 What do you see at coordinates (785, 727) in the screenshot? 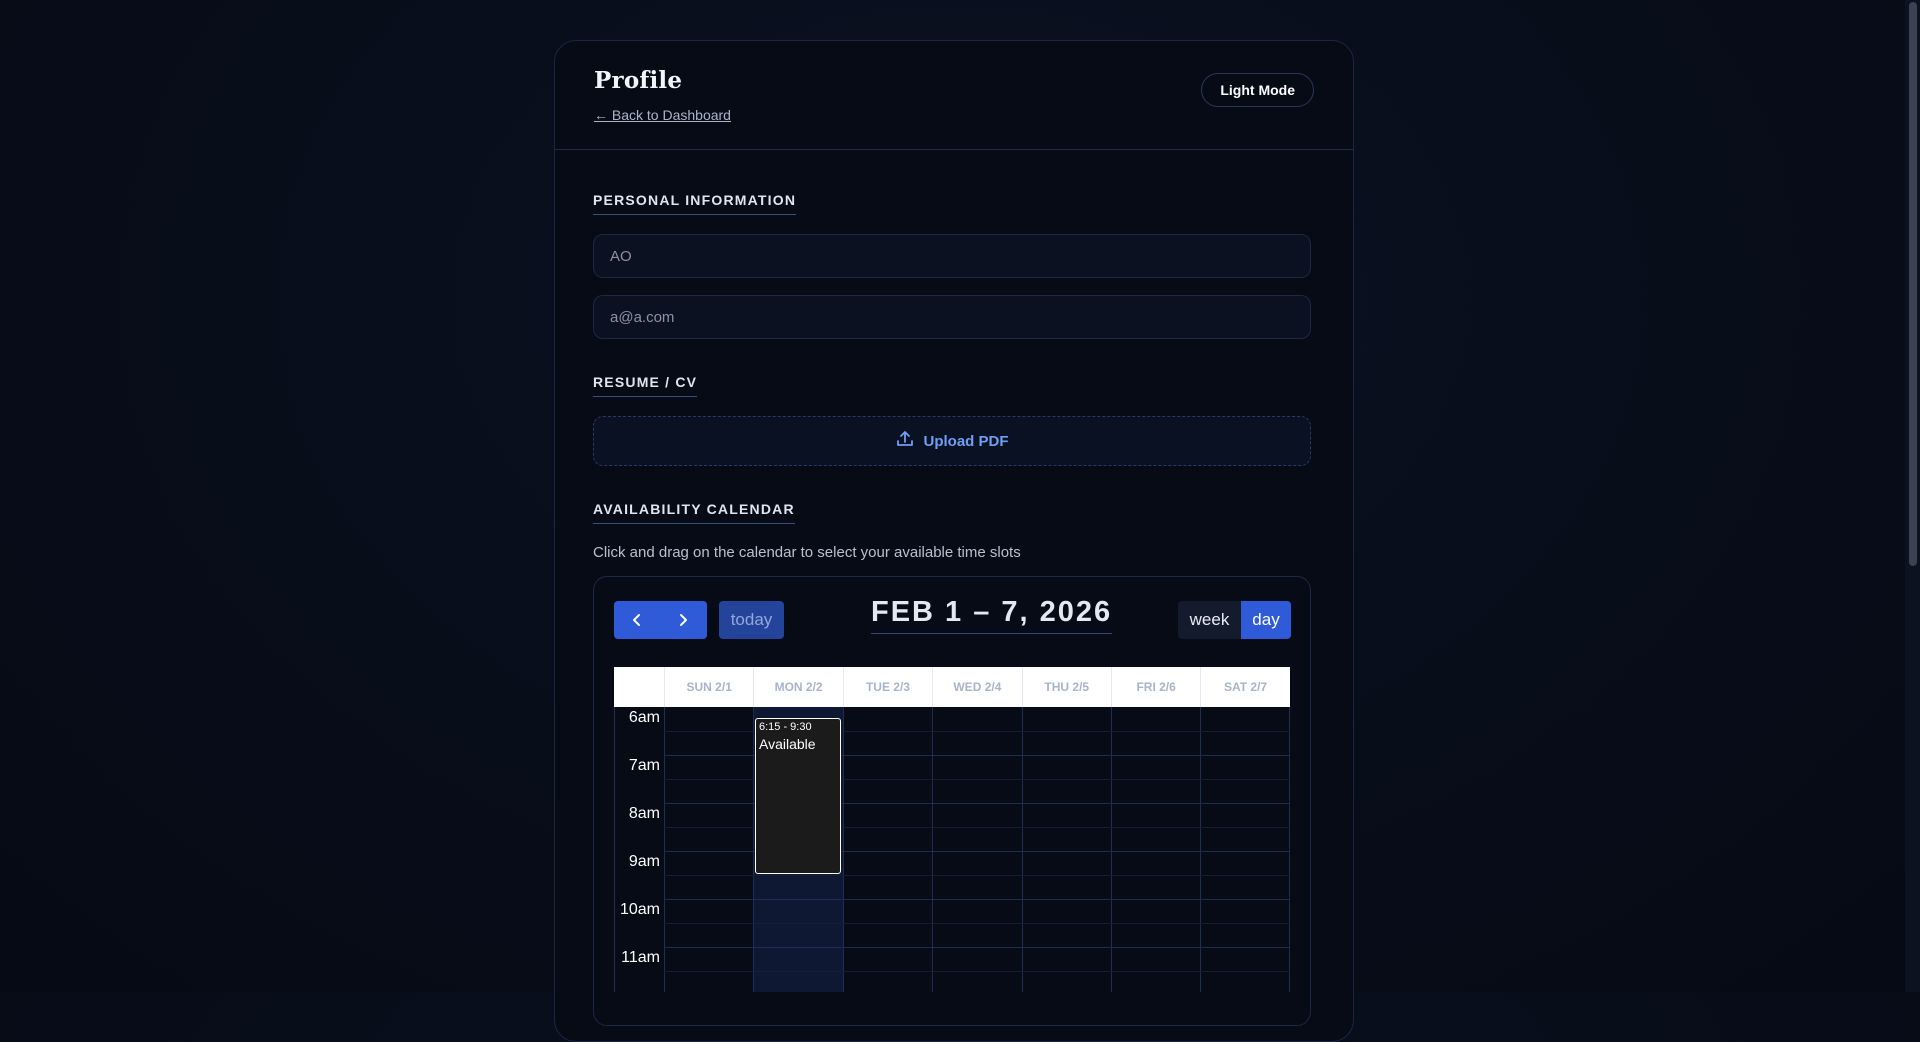
I see `event-time: 6:15 - 9:30` at bounding box center [785, 727].